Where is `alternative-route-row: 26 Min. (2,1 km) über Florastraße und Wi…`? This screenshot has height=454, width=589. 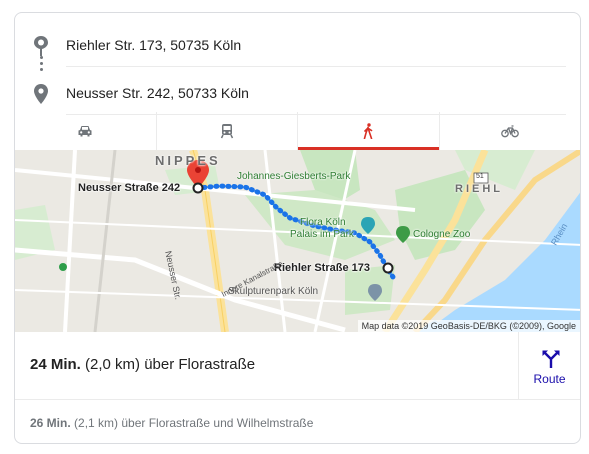 alternative-route-row: 26 Min. (2,1 km) über Florastraße und Wi… is located at coordinates (171, 423).